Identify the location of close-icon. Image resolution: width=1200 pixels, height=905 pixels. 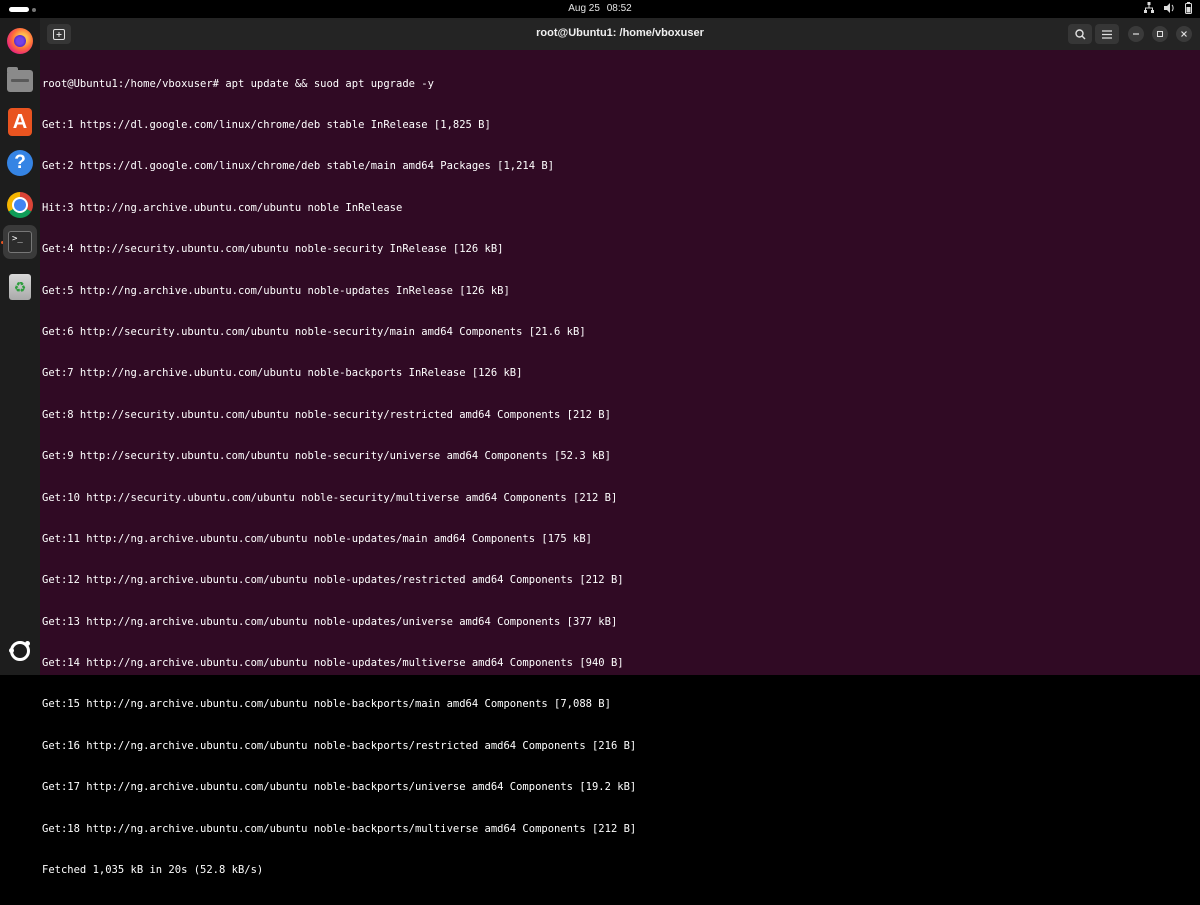
(1184, 34).